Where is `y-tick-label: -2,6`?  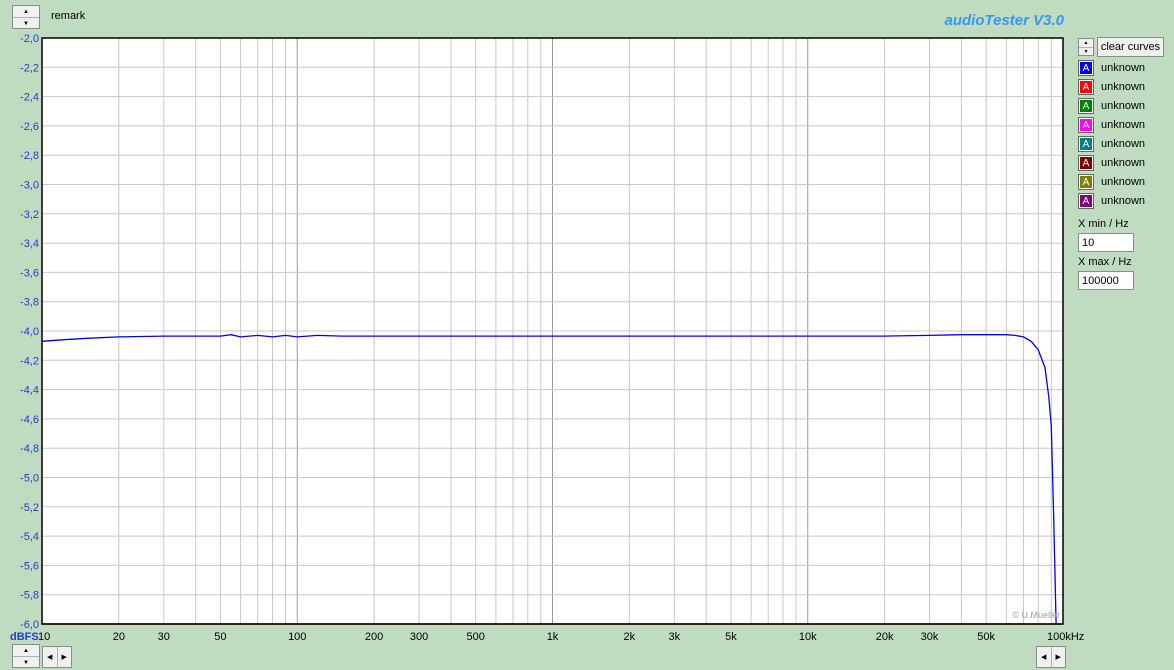 y-tick-label: -2,6 is located at coordinates (29, 127).